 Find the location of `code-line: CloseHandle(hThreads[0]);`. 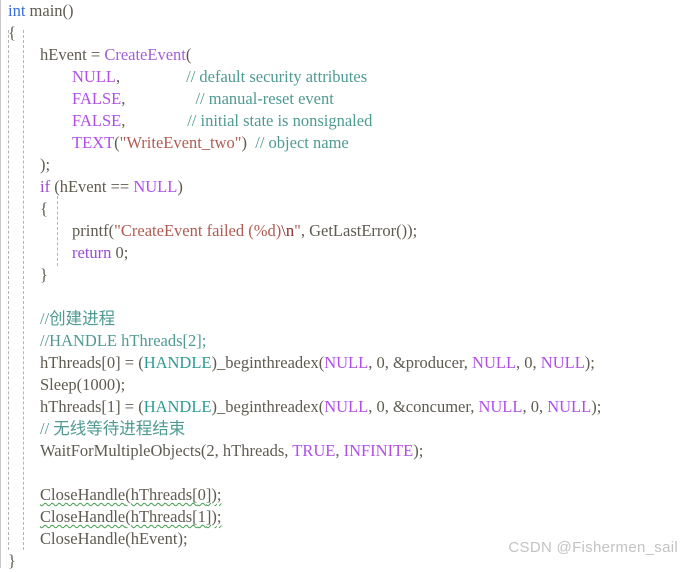

code-line: CloseHandle(hThreads[0]); is located at coordinates (343, 495).